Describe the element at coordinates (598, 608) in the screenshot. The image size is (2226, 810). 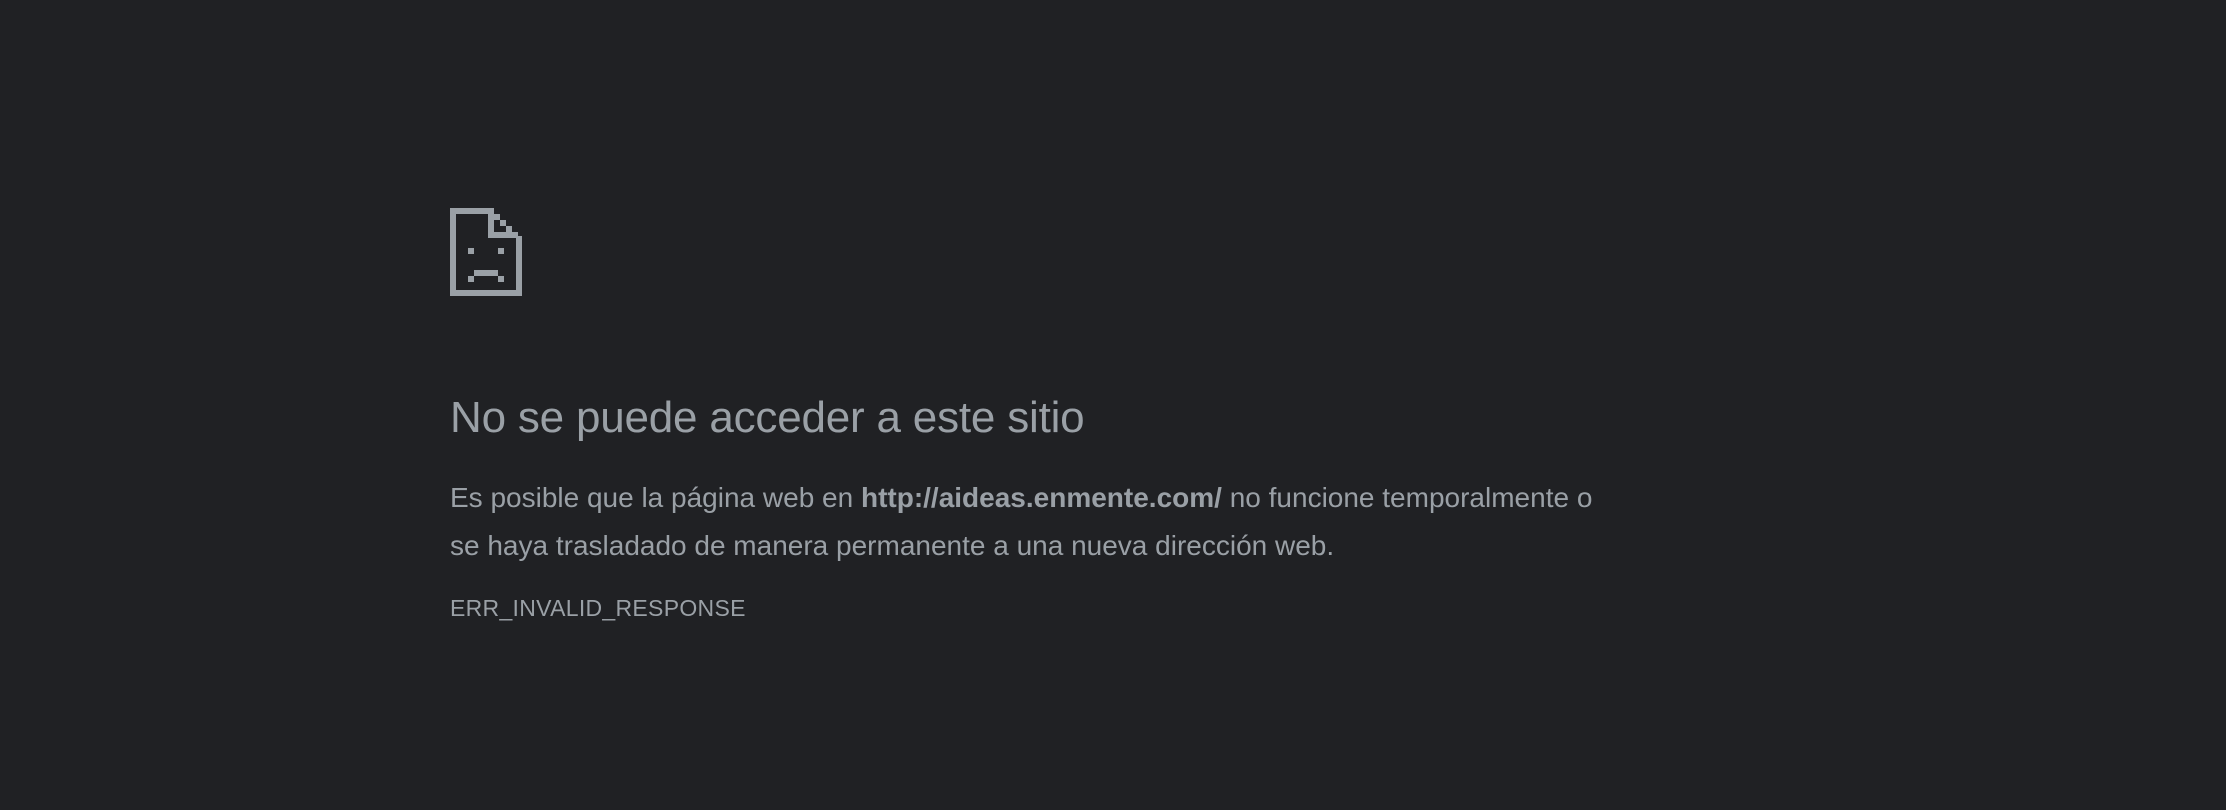
I see `error-code: ERR_INVALID_RESPONSE` at that location.